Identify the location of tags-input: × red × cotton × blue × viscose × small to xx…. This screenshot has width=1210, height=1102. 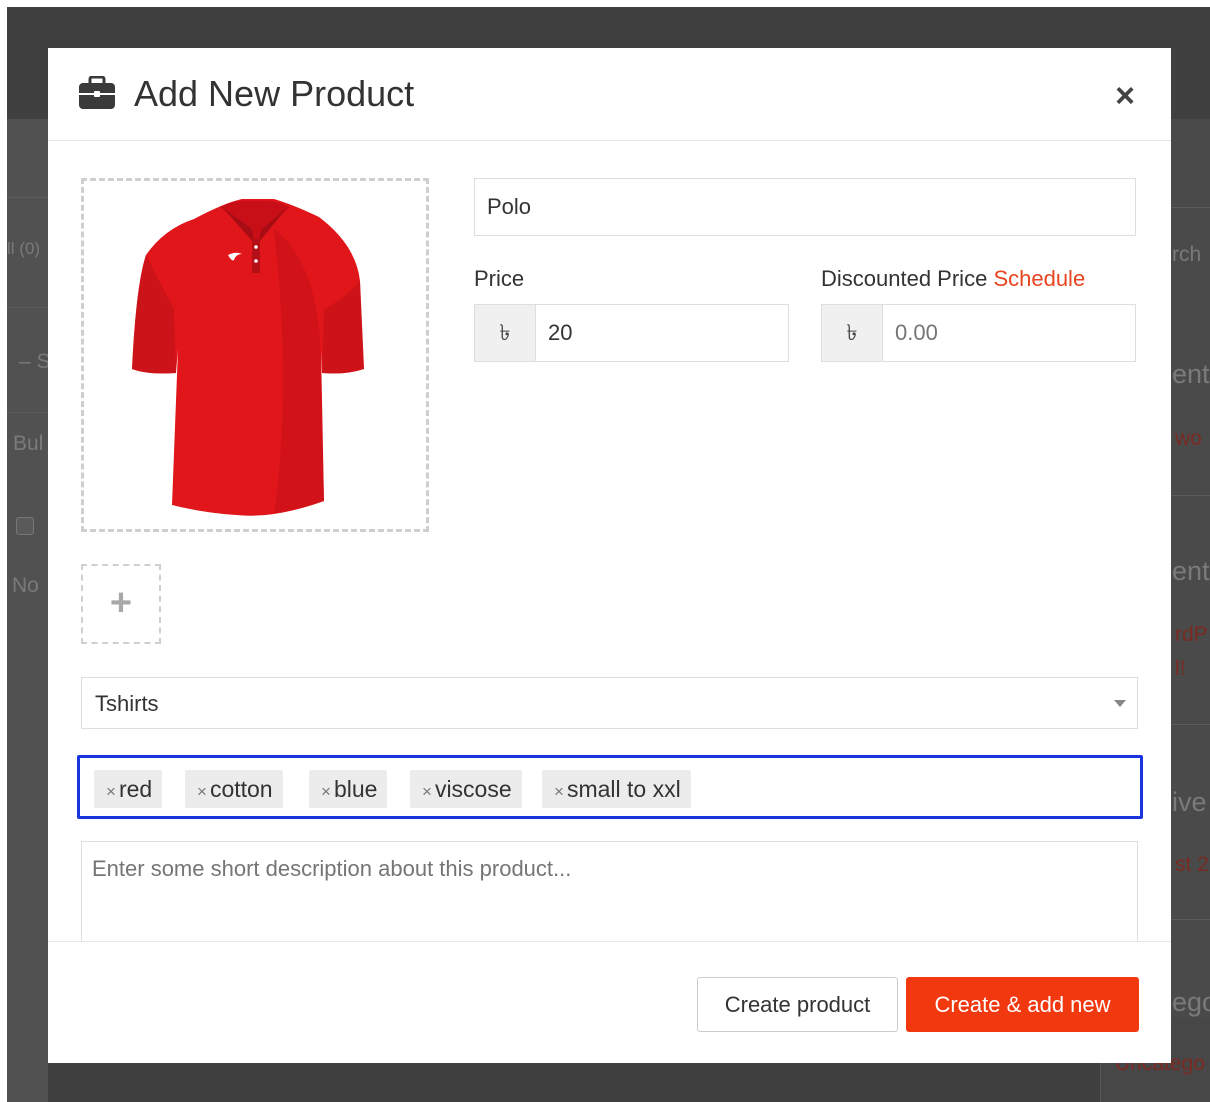
(610, 787).